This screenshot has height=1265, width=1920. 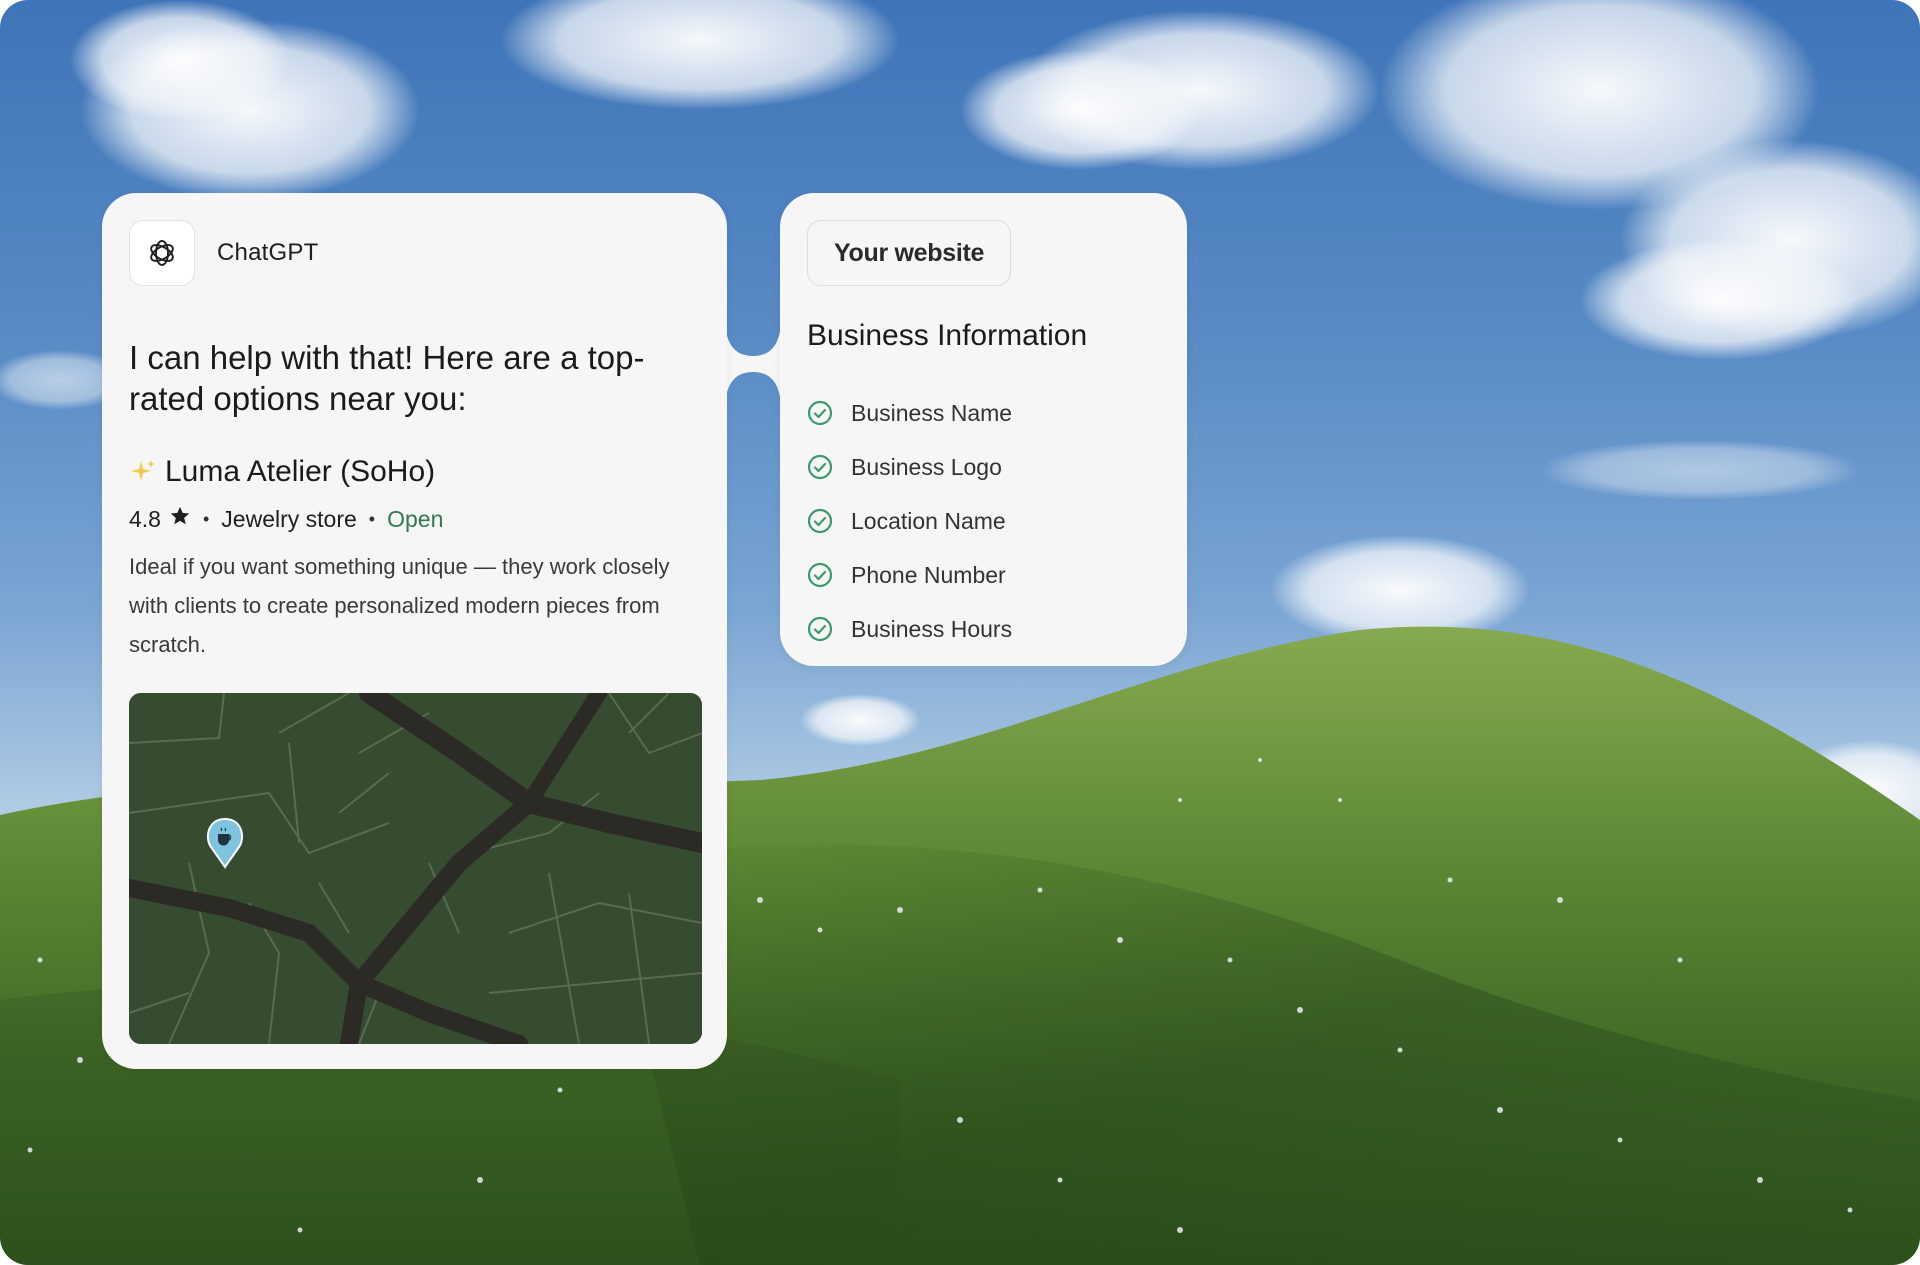 I want to click on list-item: Location Name, so click(x=909, y=521).